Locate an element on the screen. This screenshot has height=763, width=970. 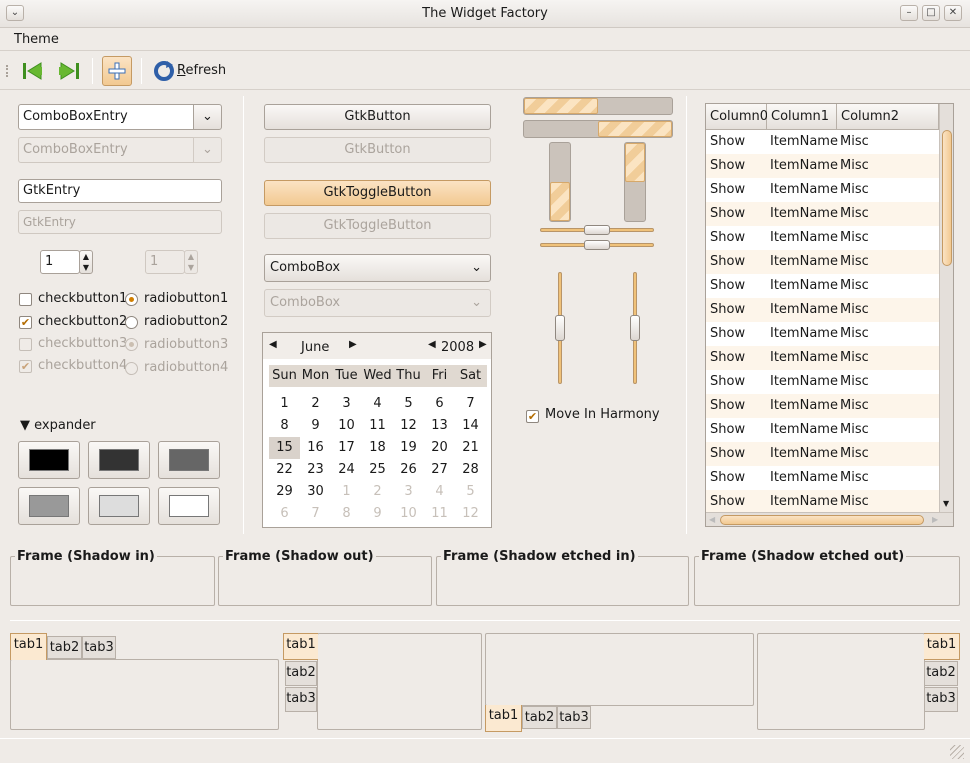
calendar-day: 2 is located at coordinates (315, 404).